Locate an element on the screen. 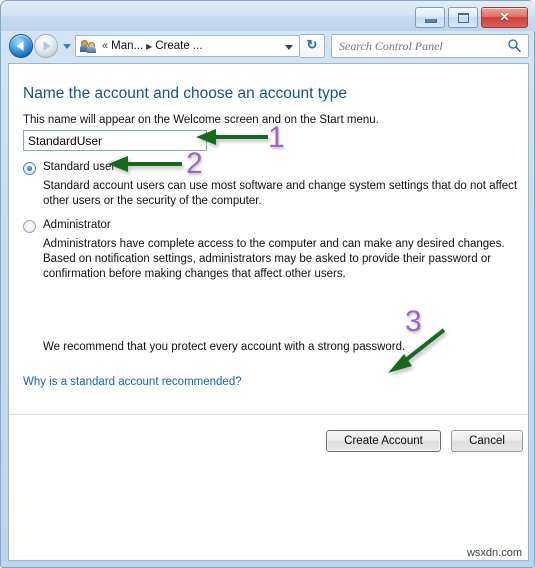  maximize-button is located at coordinates (463, 17).